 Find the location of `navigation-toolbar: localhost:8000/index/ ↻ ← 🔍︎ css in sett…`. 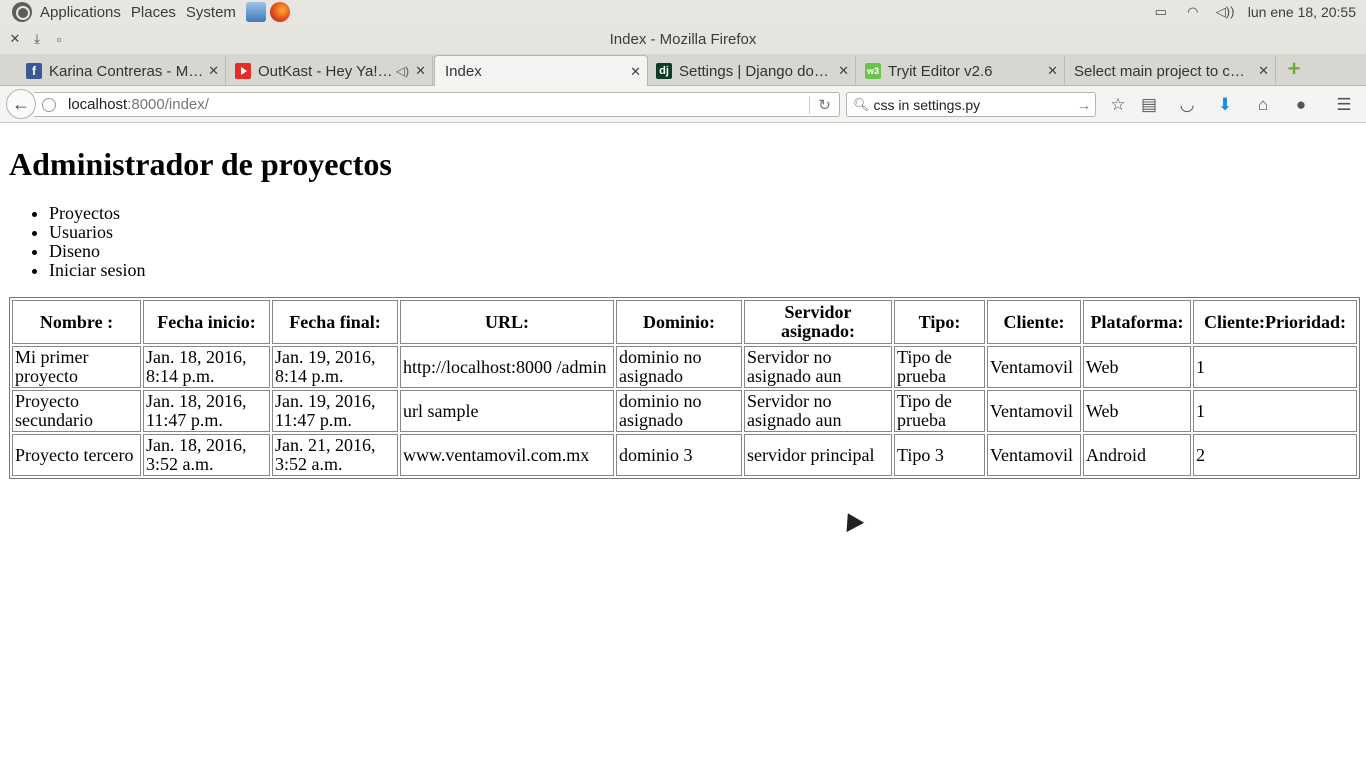

navigation-toolbar: localhost:8000/index/ ↻ ← 🔍︎ css in sett… is located at coordinates (683, 104).